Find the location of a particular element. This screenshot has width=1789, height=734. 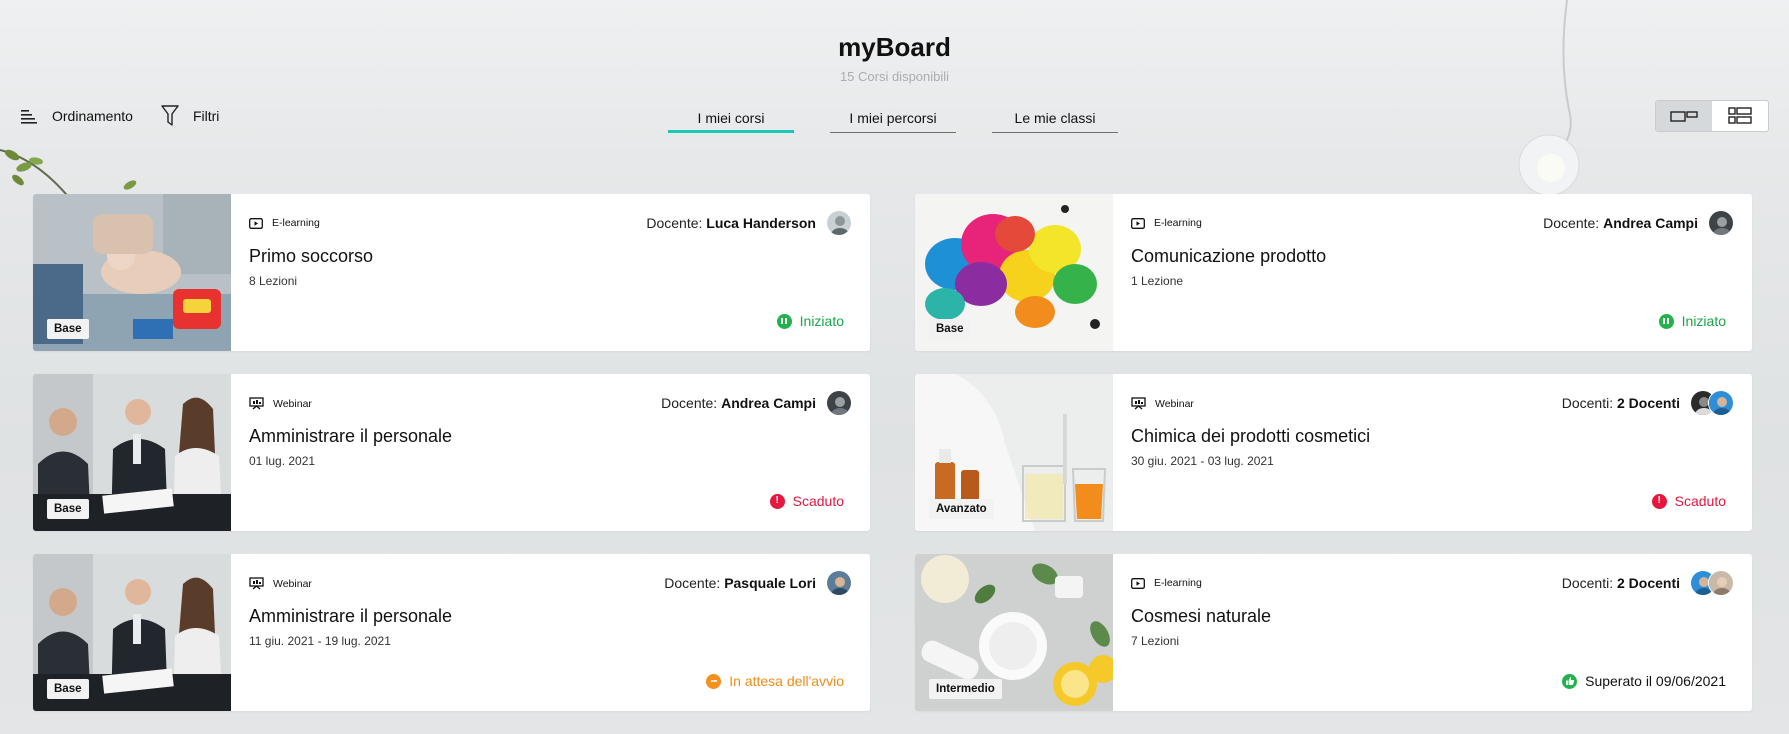

course-title: Comunicazione prodotto is located at coordinates (1229, 256).